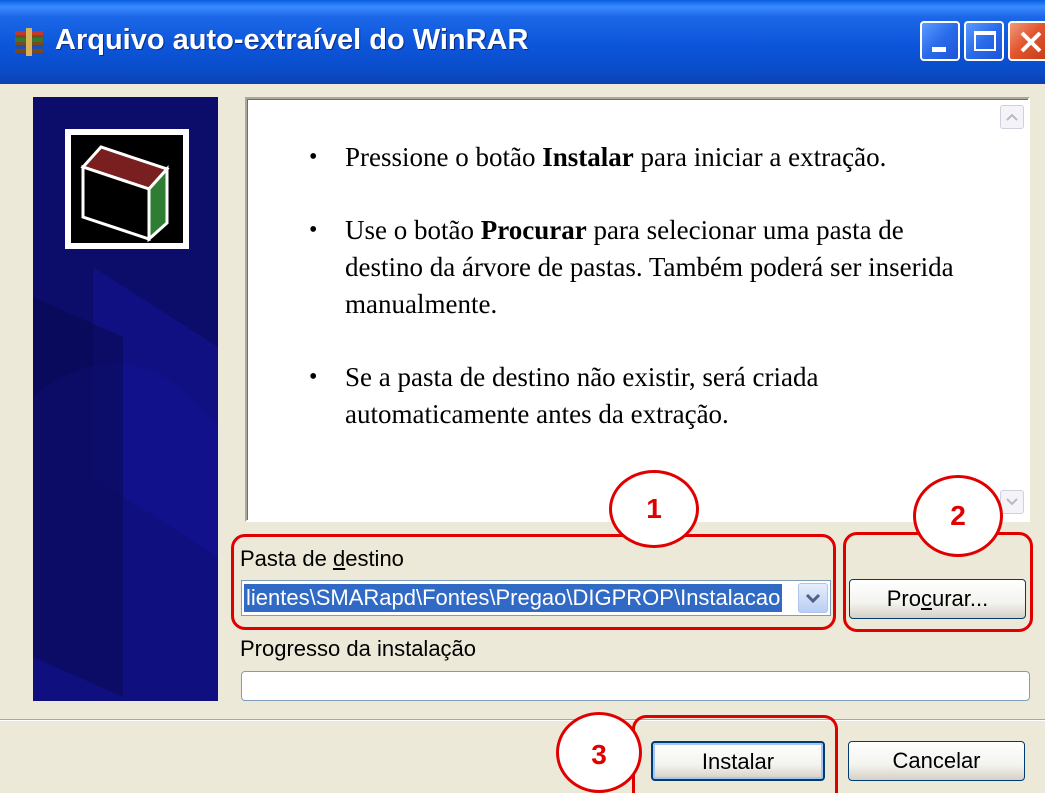 This screenshot has width=1045, height=793. What do you see at coordinates (125, 399) in the screenshot?
I see `side-banner` at bounding box center [125, 399].